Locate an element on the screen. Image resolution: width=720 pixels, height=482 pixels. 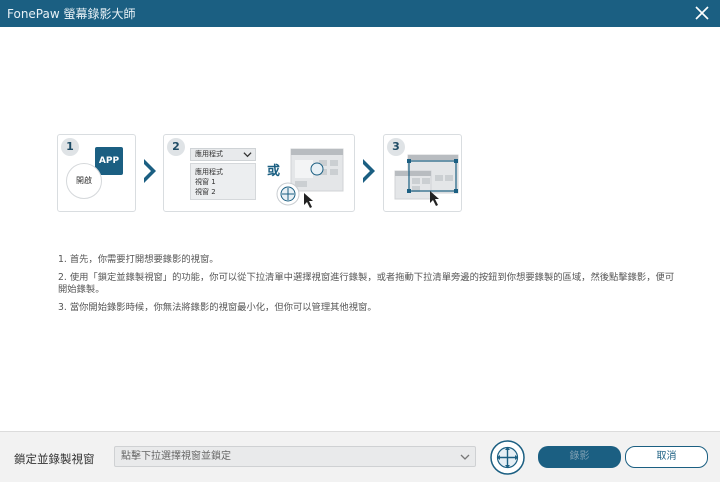
open-label: 開啟 is located at coordinates (84, 180).